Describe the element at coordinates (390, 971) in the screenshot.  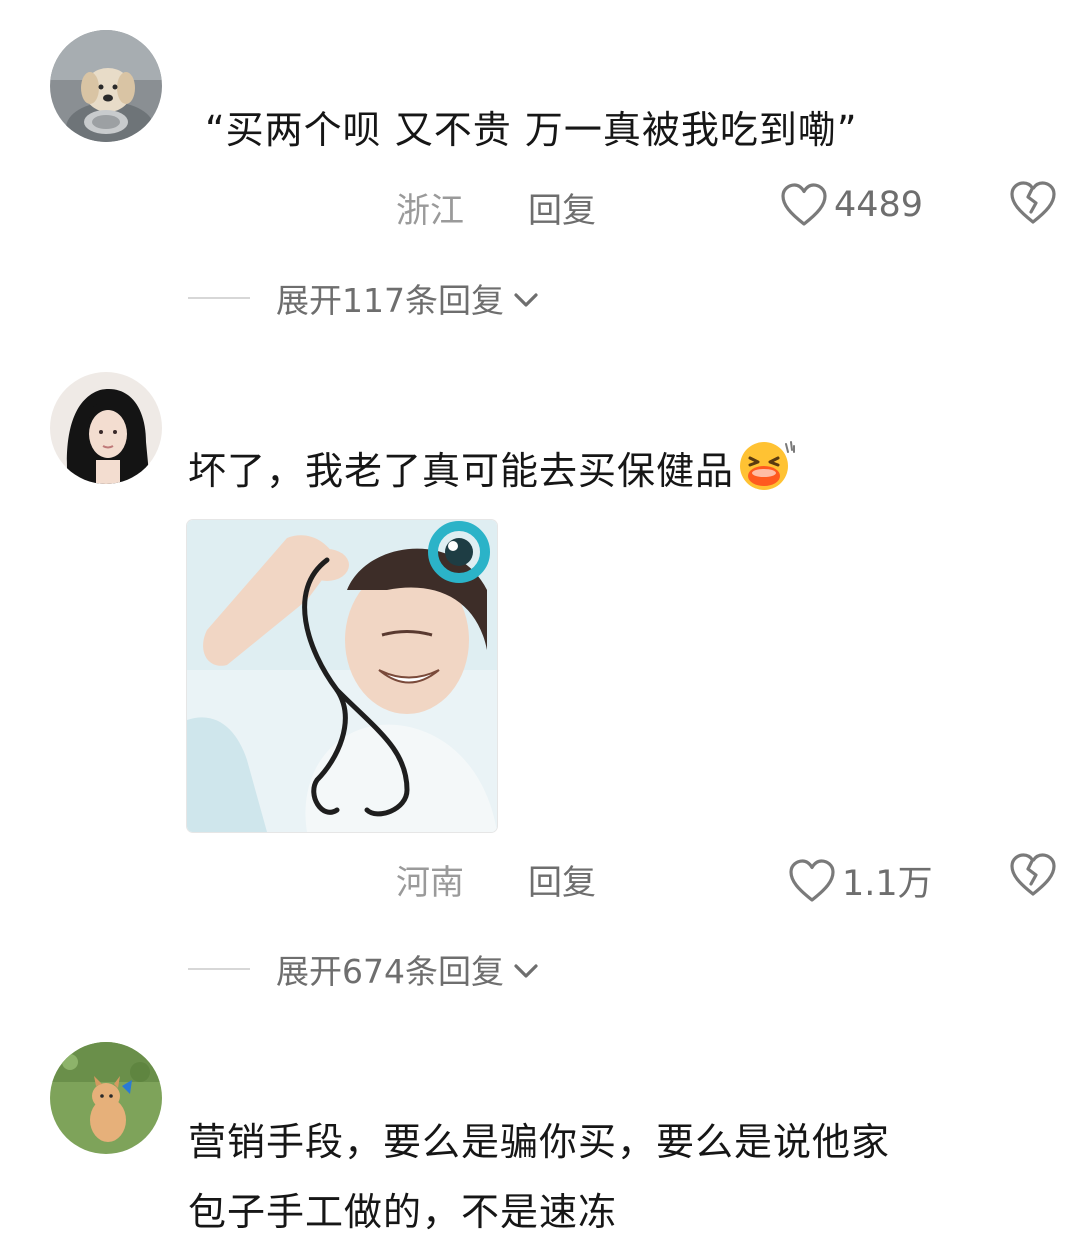
I see `expand-replies-label: 展开674条回复` at that location.